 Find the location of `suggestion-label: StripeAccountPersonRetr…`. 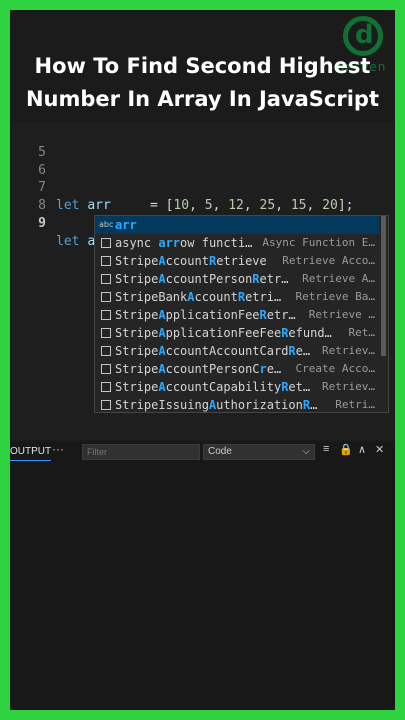

suggestion-label: StripeAccountPersonRetr… is located at coordinates (201, 279).